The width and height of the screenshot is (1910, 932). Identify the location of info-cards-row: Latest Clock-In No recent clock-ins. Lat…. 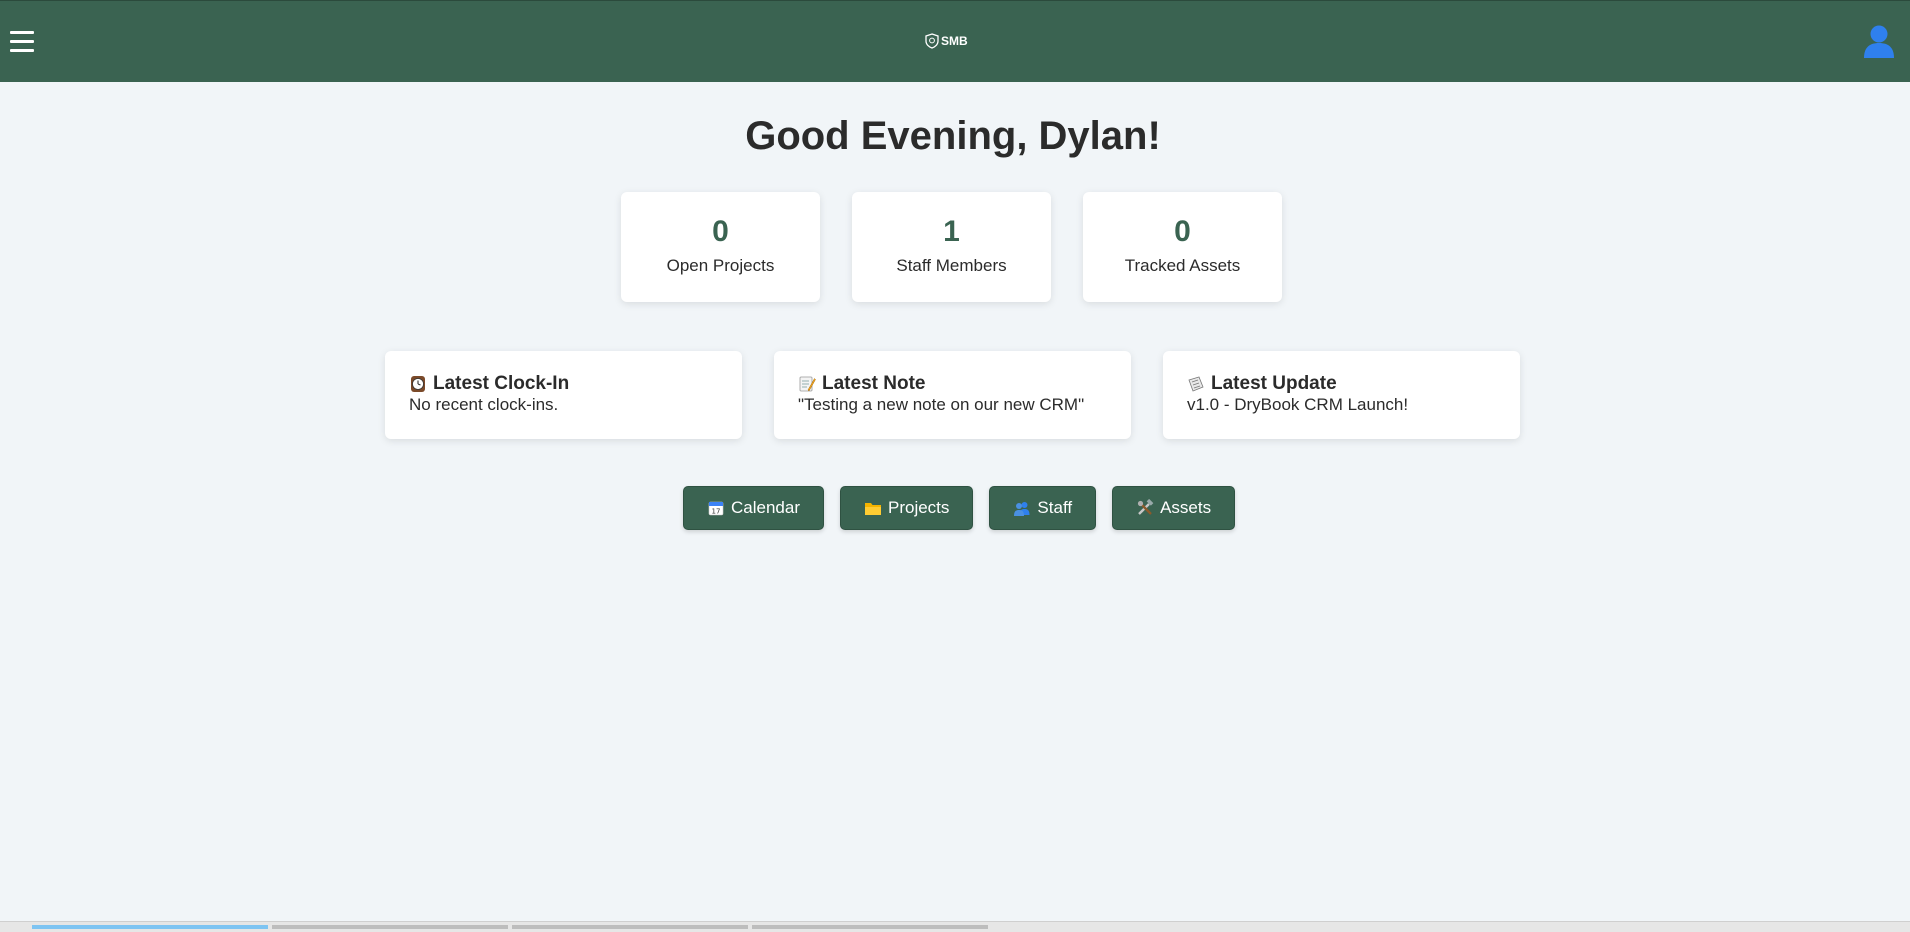
(952, 395).